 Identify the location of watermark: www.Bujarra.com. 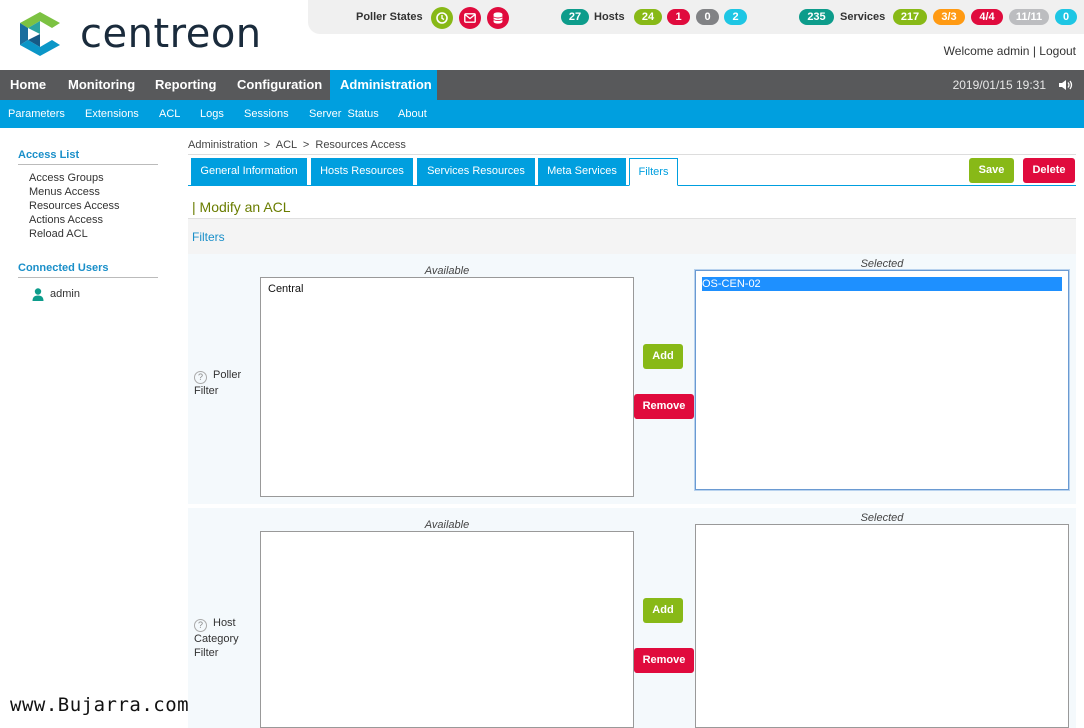
(100, 705).